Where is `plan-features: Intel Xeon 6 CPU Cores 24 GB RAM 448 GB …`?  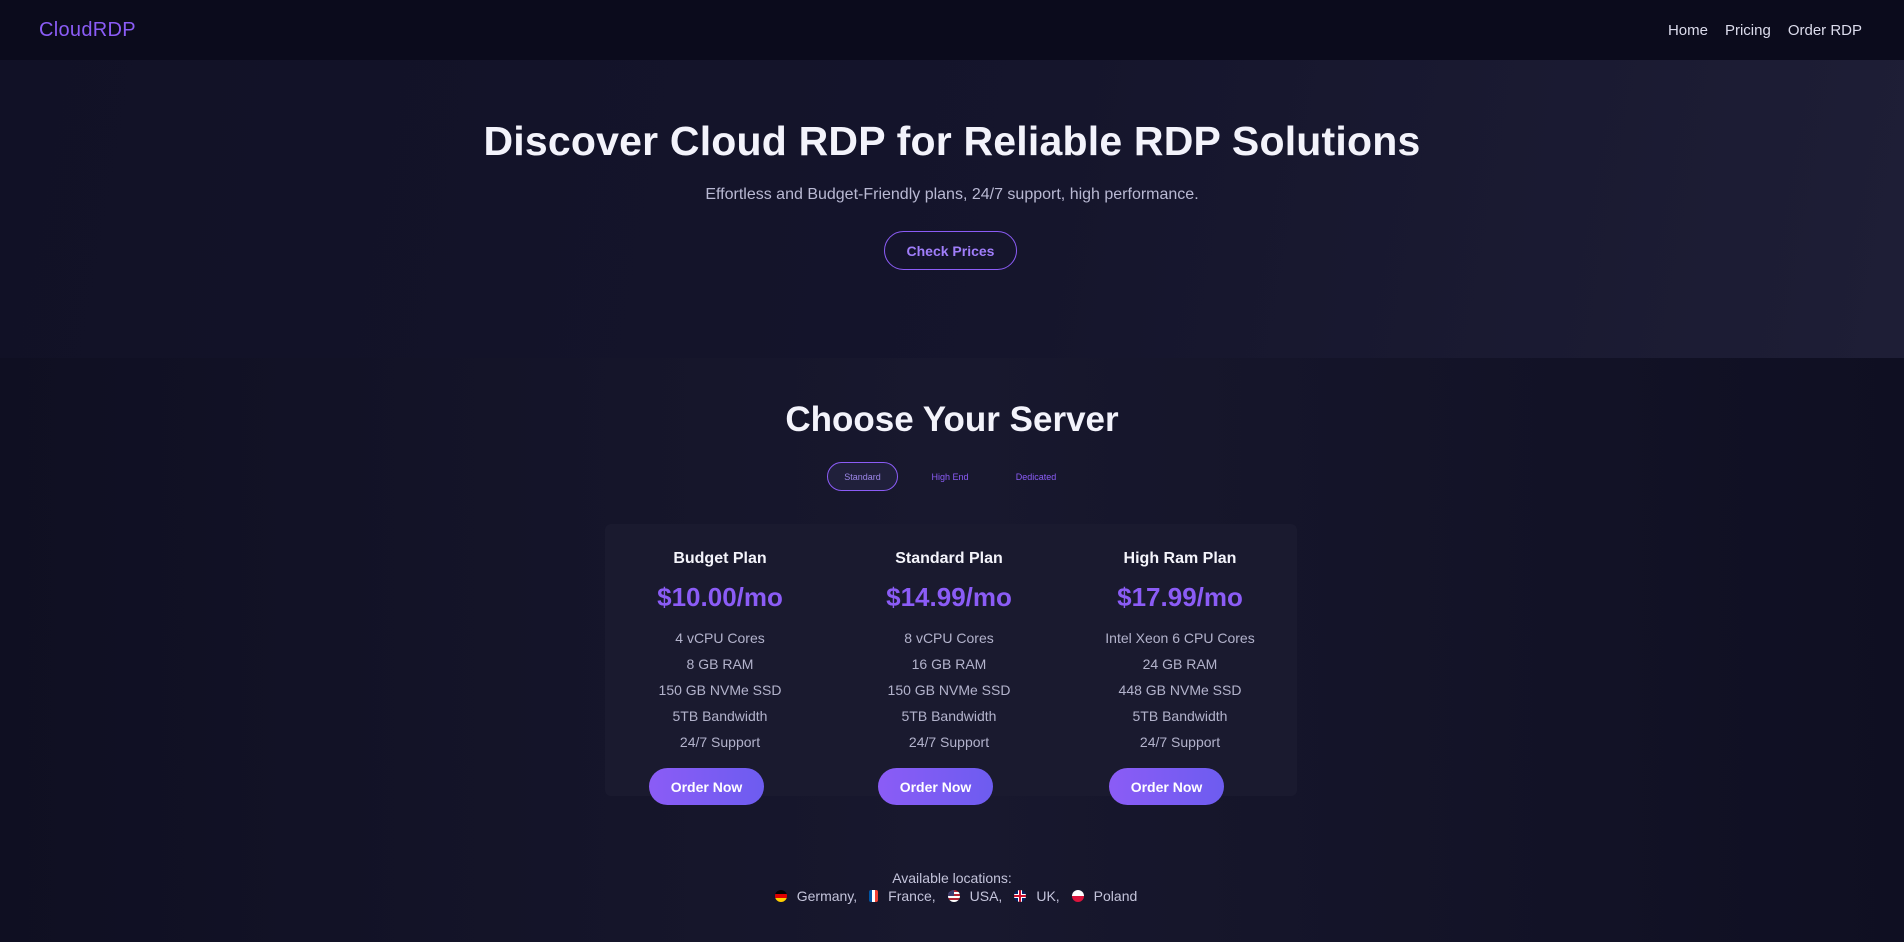
plan-features: Intel Xeon 6 CPU Cores 24 GB RAM 448 GB … is located at coordinates (1180, 695).